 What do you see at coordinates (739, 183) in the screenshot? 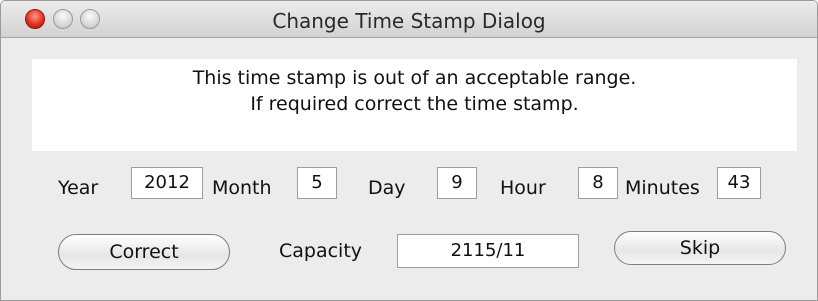
I see `minutes-field: 43` at bounding box center [739, 183].